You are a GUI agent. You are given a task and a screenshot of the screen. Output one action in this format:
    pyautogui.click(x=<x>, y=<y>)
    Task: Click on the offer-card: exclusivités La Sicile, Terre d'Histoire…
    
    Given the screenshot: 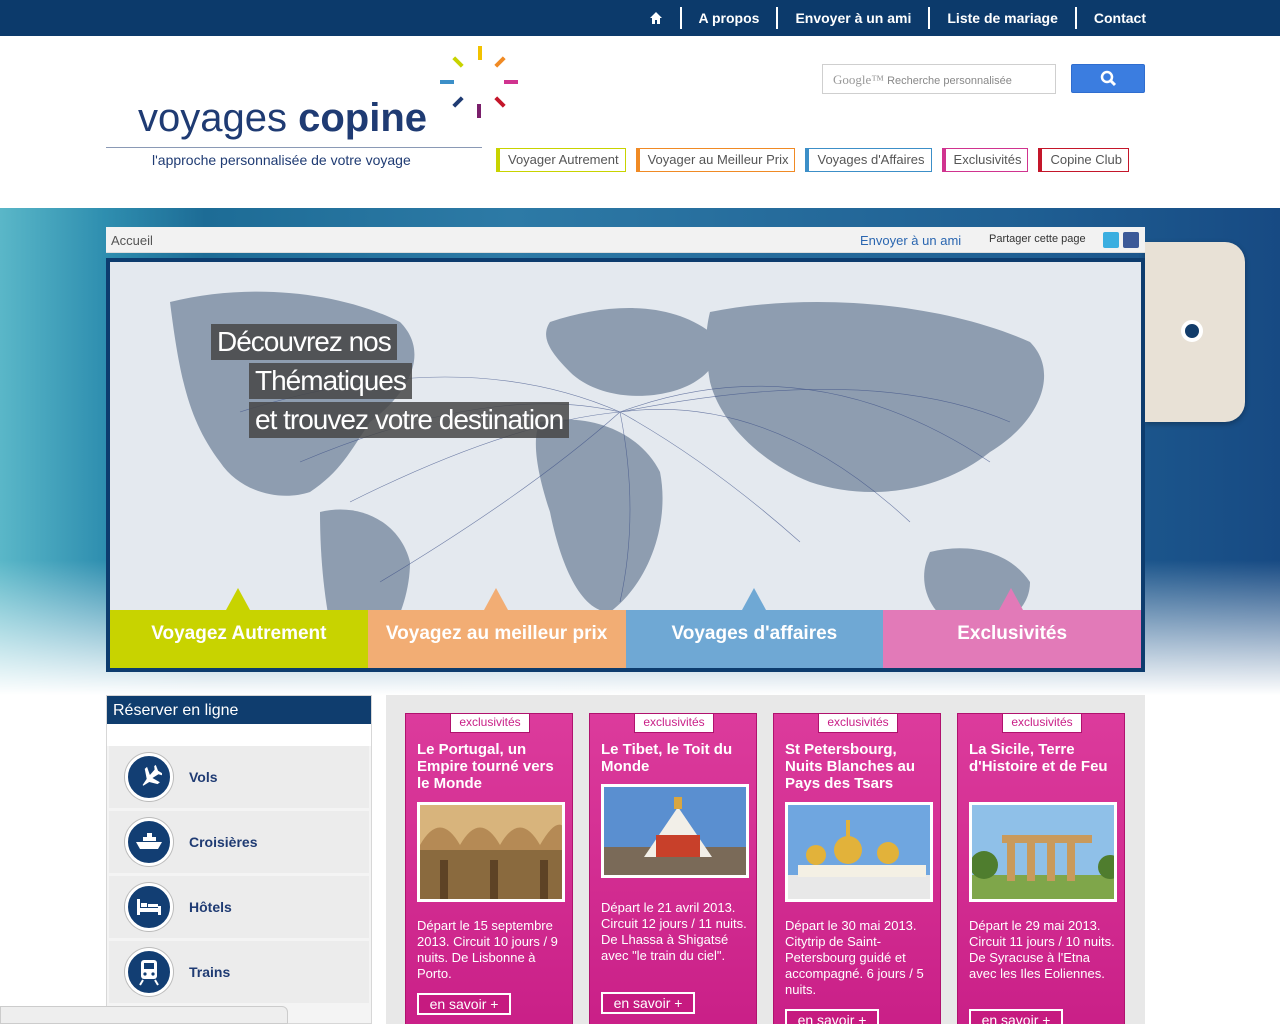 What is the action you would take?
    pyautogui.click(x=1041, y=868)
    